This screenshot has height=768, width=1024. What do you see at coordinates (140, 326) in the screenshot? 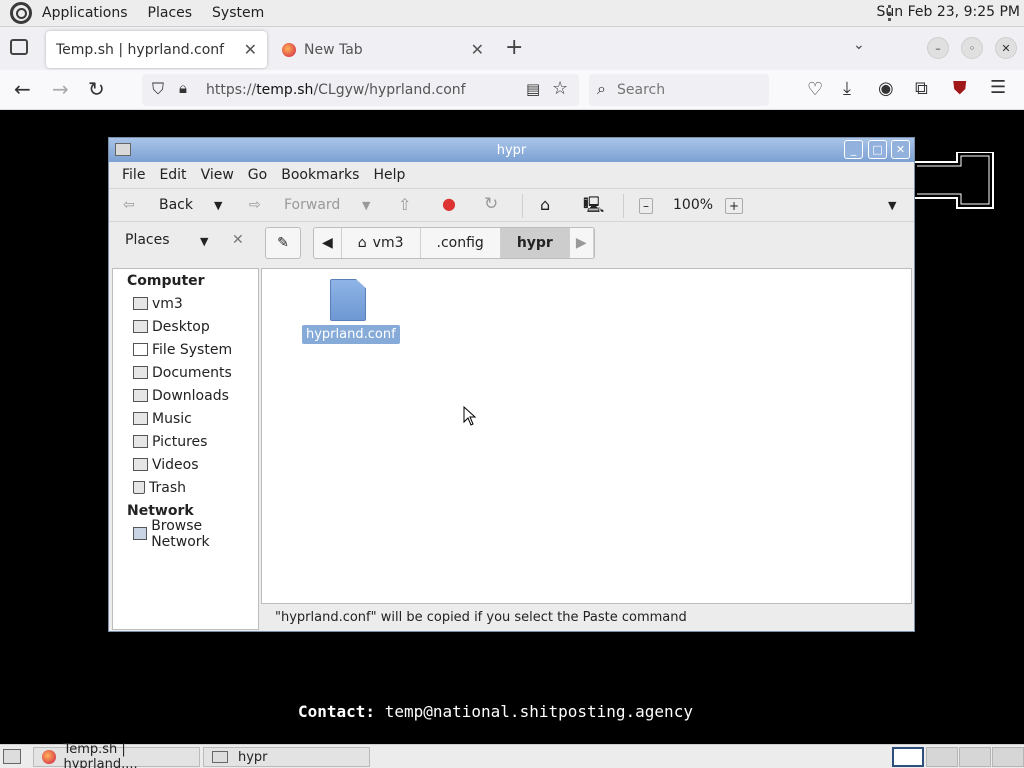
I see `desktop-folder-icon` at bounding box center [140, 326].